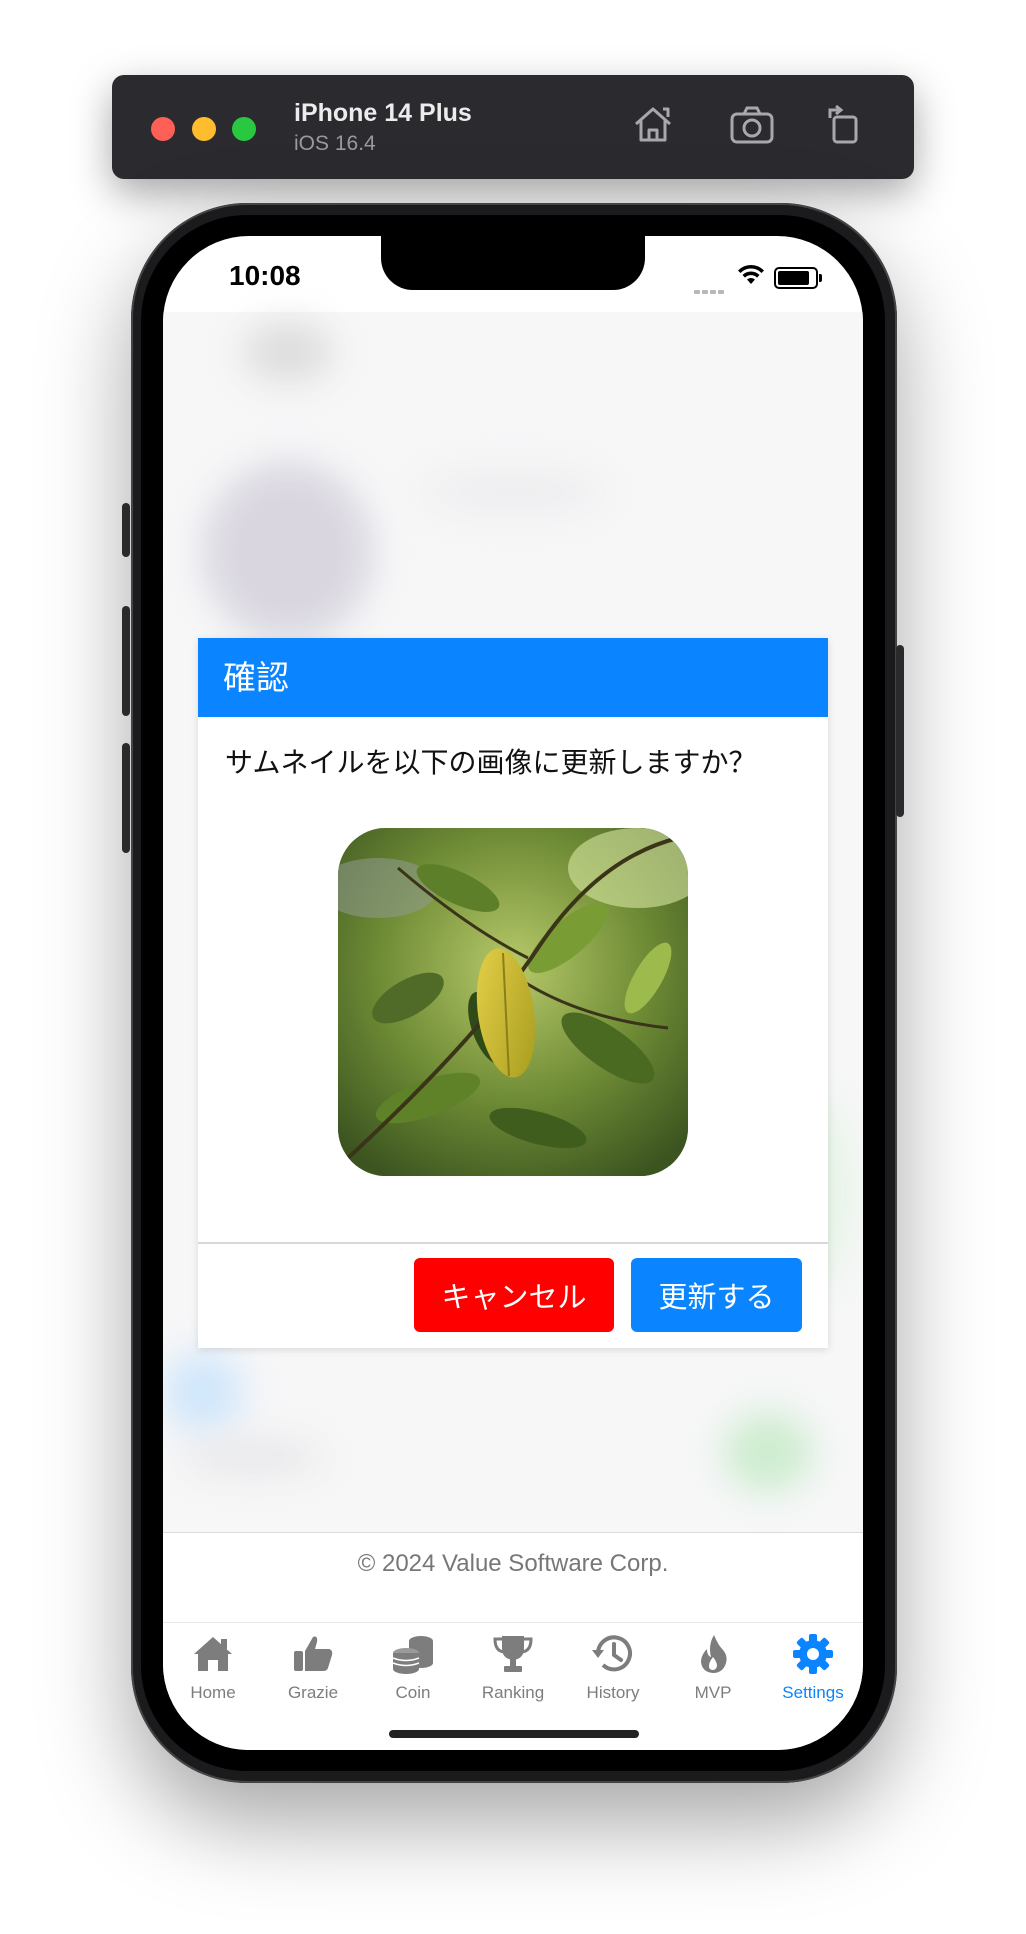 This screenshot has width=1026, height=1934. Describe the element at coordinates (413, 1692) in the screenshot. I see `tab-label: Coin` at that location.